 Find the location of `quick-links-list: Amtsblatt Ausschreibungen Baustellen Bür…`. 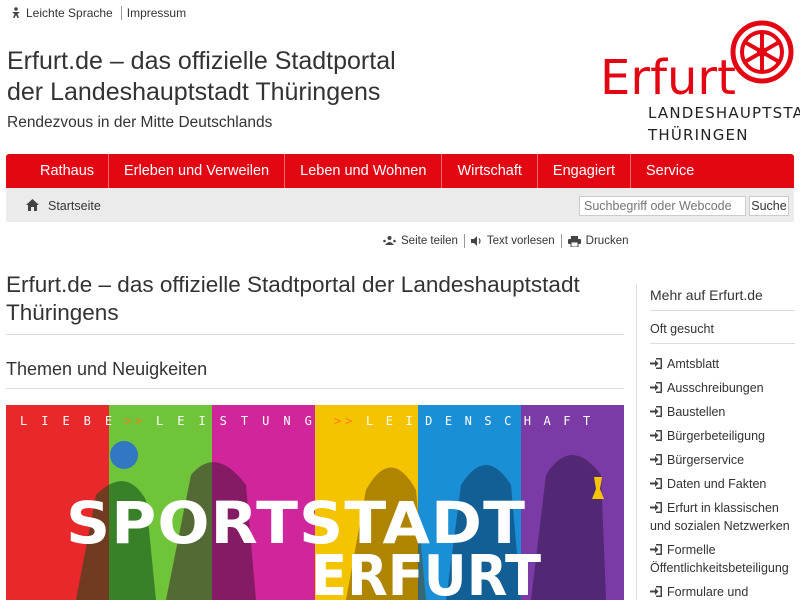

quick-links-list: Amtsblatt Ausschreibungen Baustellen Bür… is located at coordinates (724, 477).